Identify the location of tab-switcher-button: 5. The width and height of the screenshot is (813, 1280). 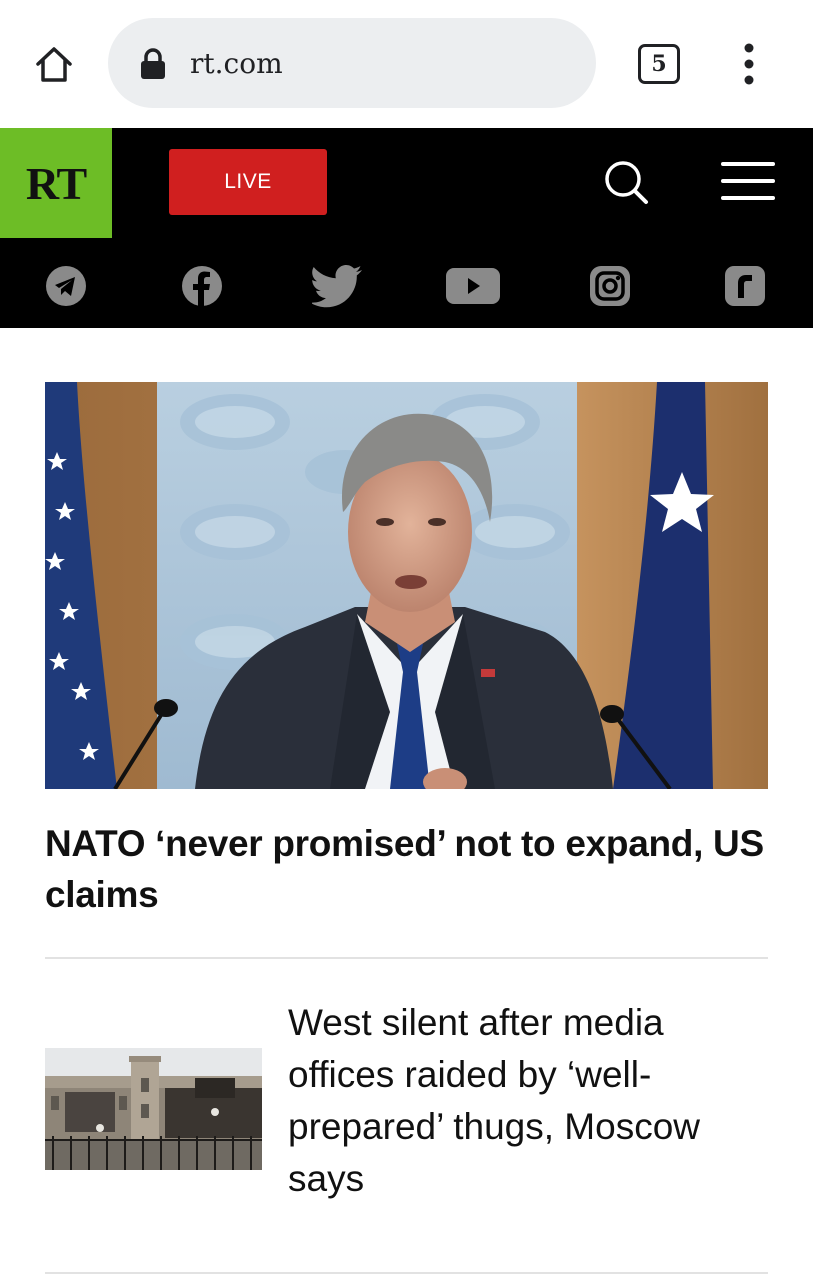
(659, 64).